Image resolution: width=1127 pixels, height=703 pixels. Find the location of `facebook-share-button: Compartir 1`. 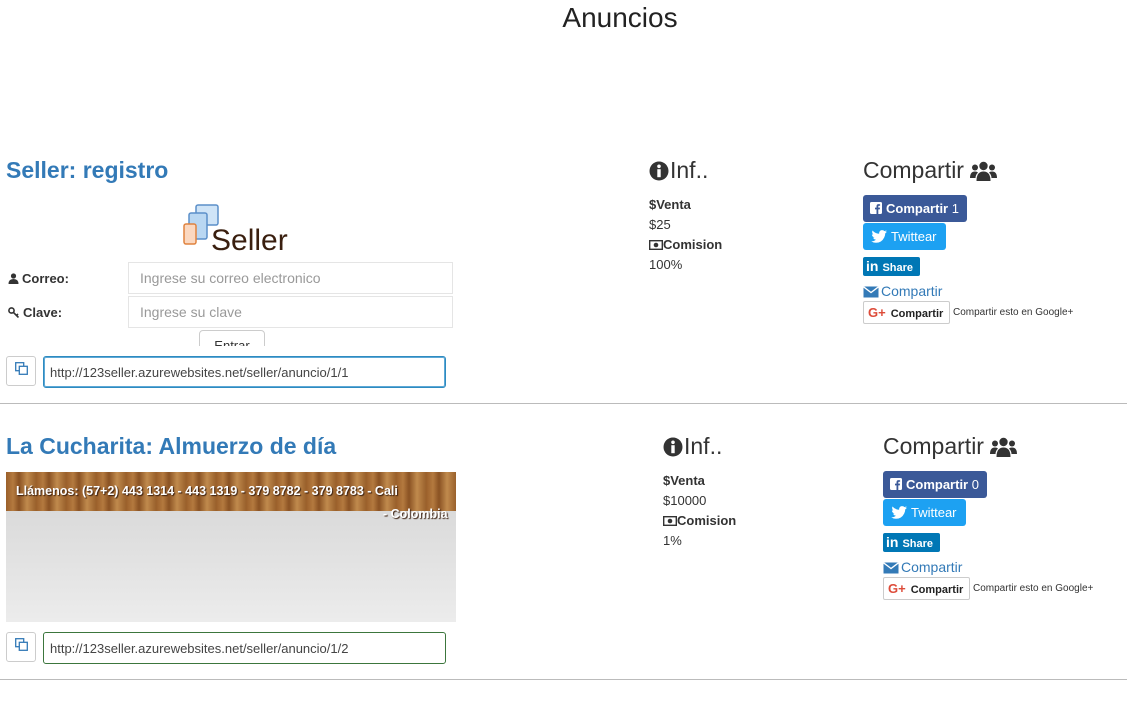

facebook-share-button: Compartir 1 is located at coordinates (915, 208).